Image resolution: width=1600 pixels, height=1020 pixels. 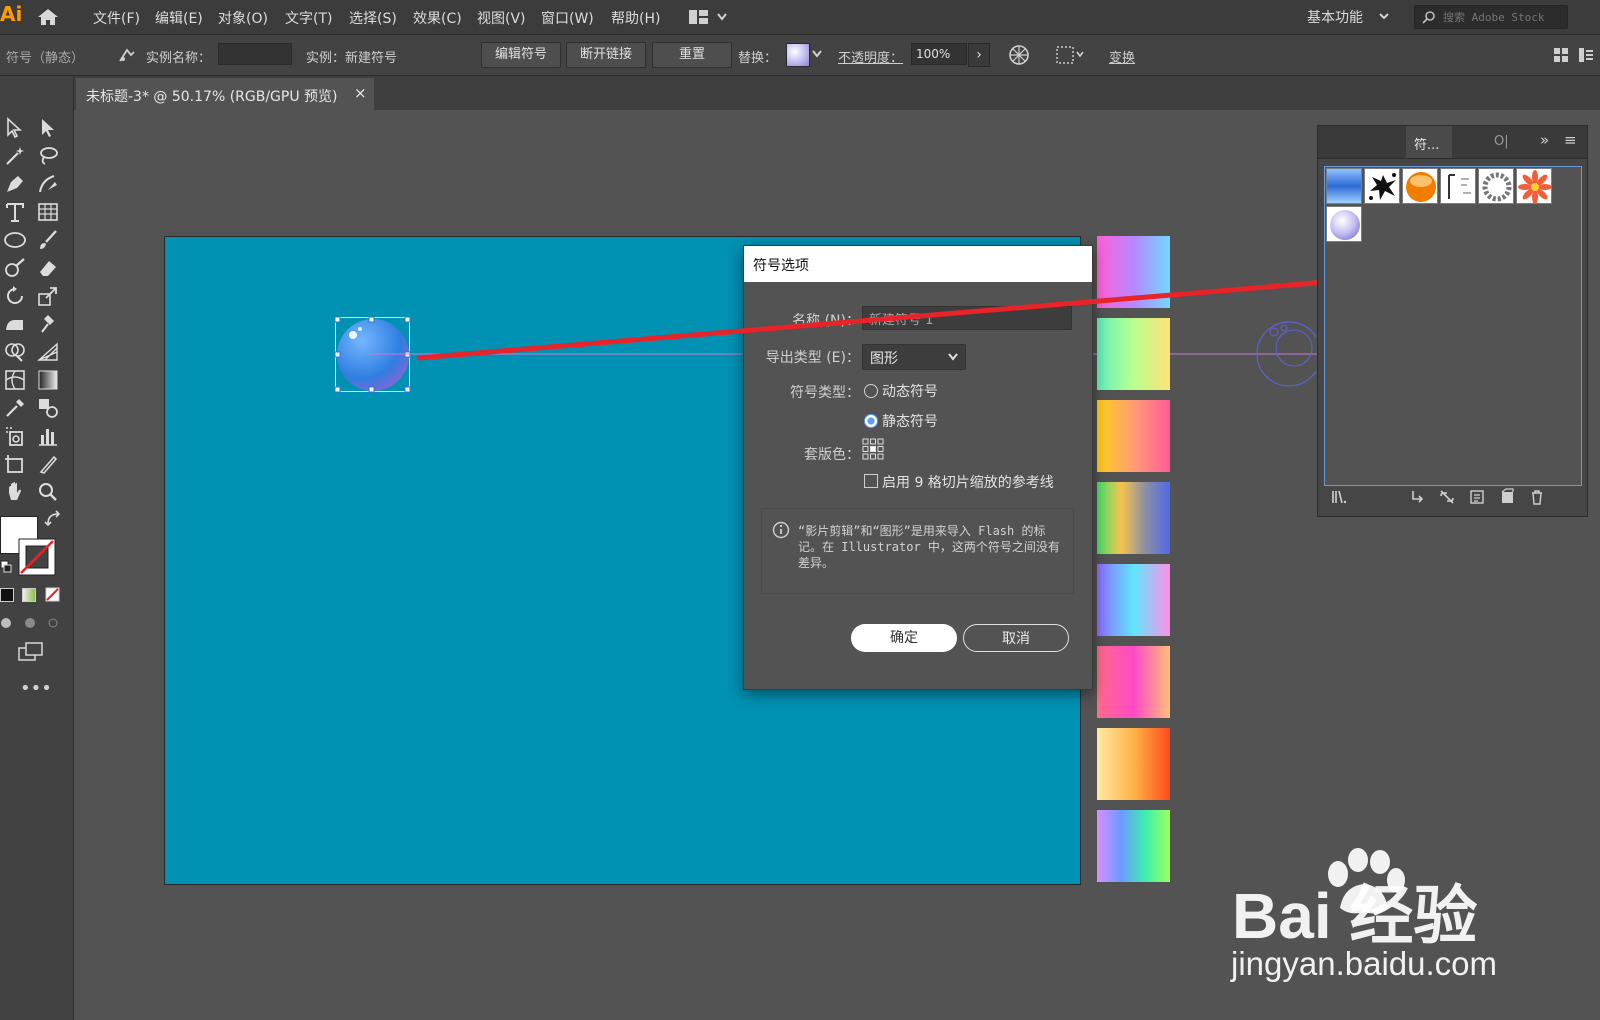 What do you see at coordinates (308, 18) in the screenshot?
I see `menu-type: 文字(T)` at bounding box center [308, 18].